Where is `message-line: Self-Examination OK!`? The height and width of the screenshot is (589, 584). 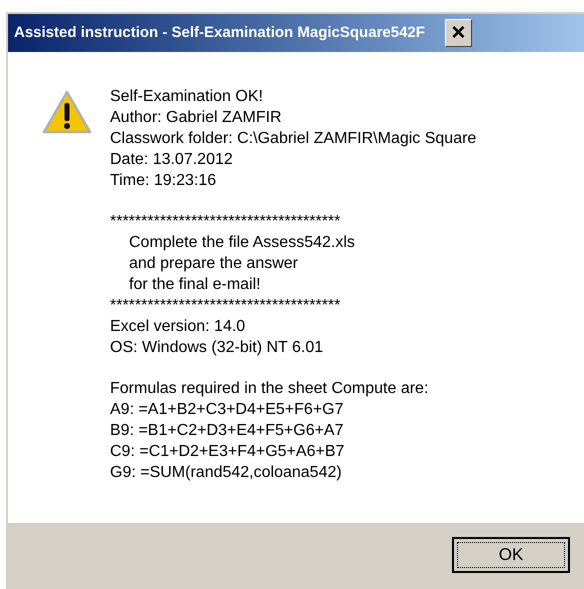
message-line: Self-Examination OK! is located at coordinates (187, 97).